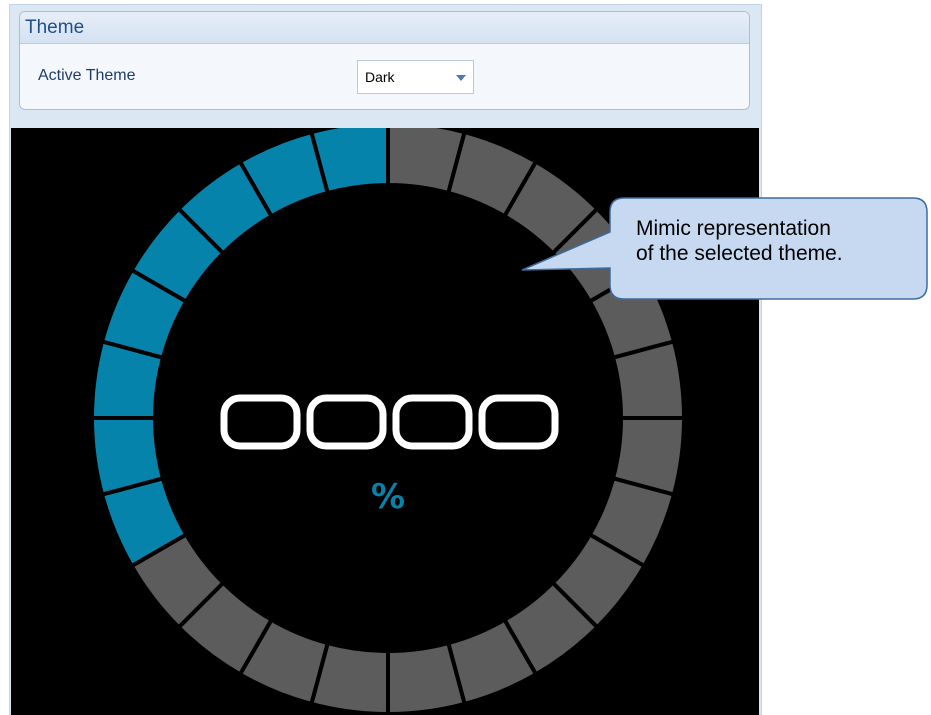  Describe the element at coordinates (739, 253) in the screenshot. I see `callout-line-2: of the selected theme.` at that location.